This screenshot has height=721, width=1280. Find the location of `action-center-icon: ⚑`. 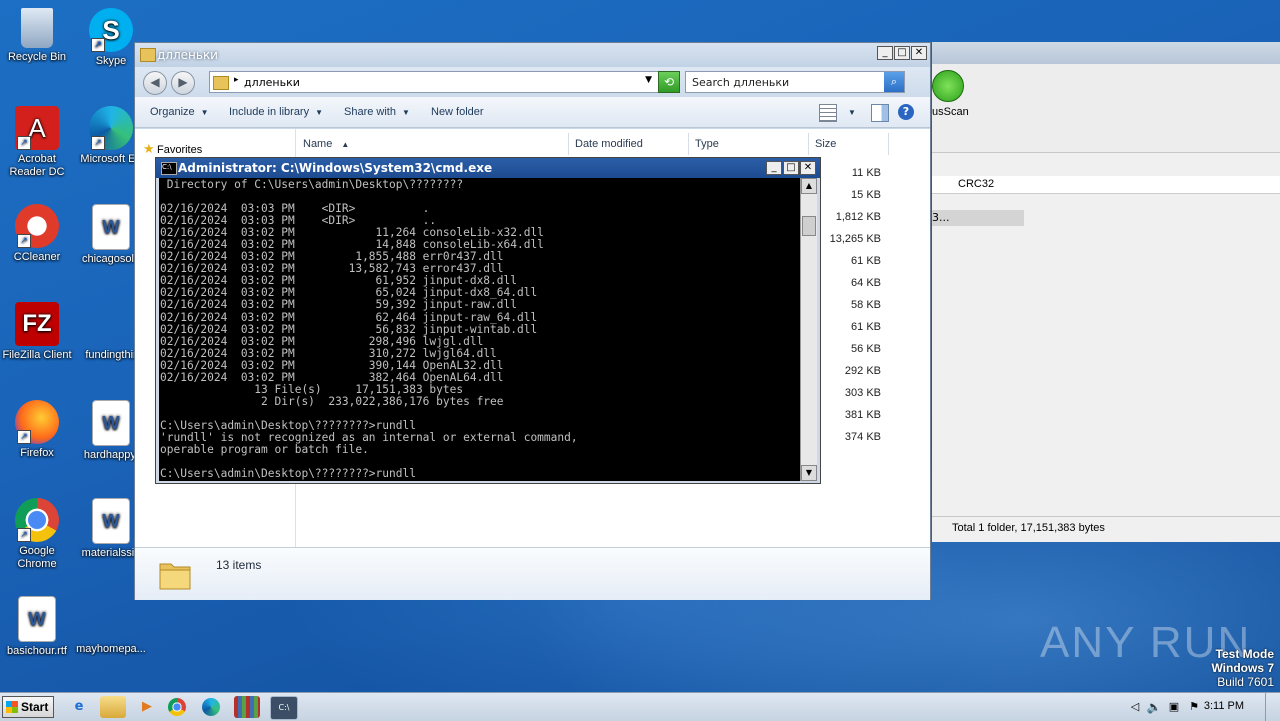

action-center-icon: ⚑ is located at coordinates (1194, 707).